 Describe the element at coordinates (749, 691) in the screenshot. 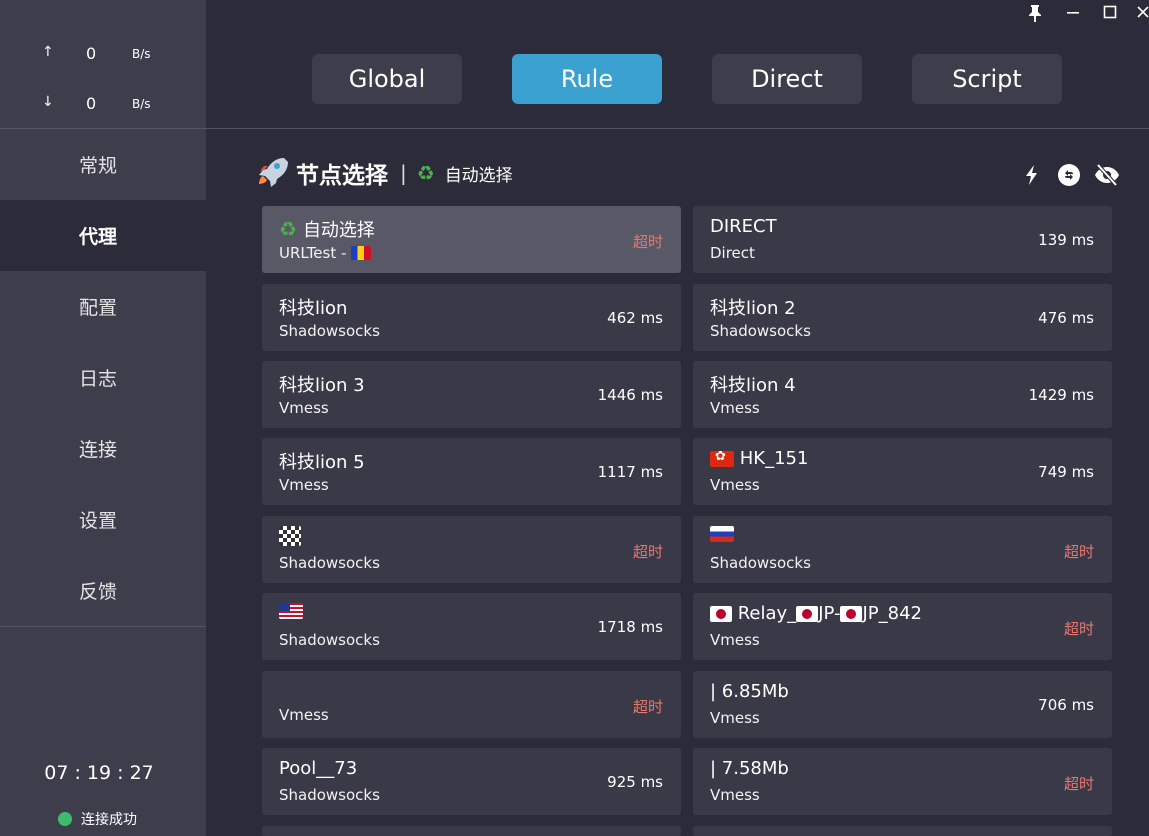

I see `proxy-name: | 6.85Mb` at that location.